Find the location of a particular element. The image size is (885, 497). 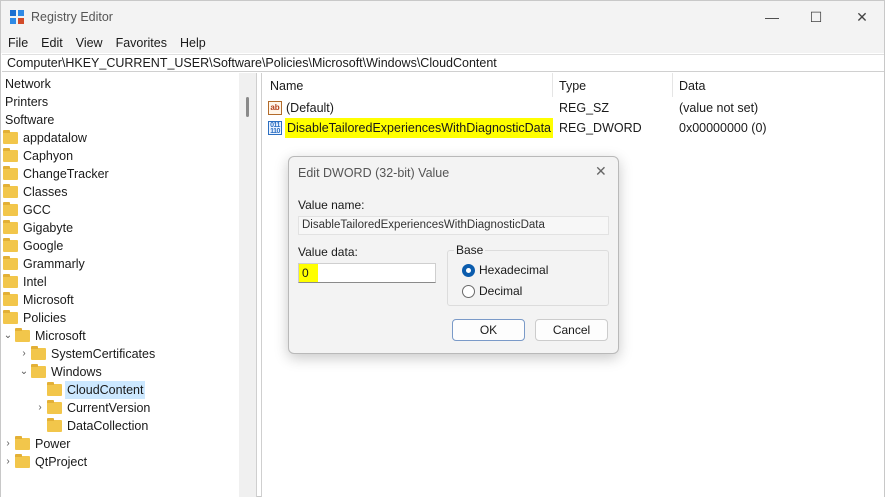

decimal-radio is located at coordinates (468, 291).